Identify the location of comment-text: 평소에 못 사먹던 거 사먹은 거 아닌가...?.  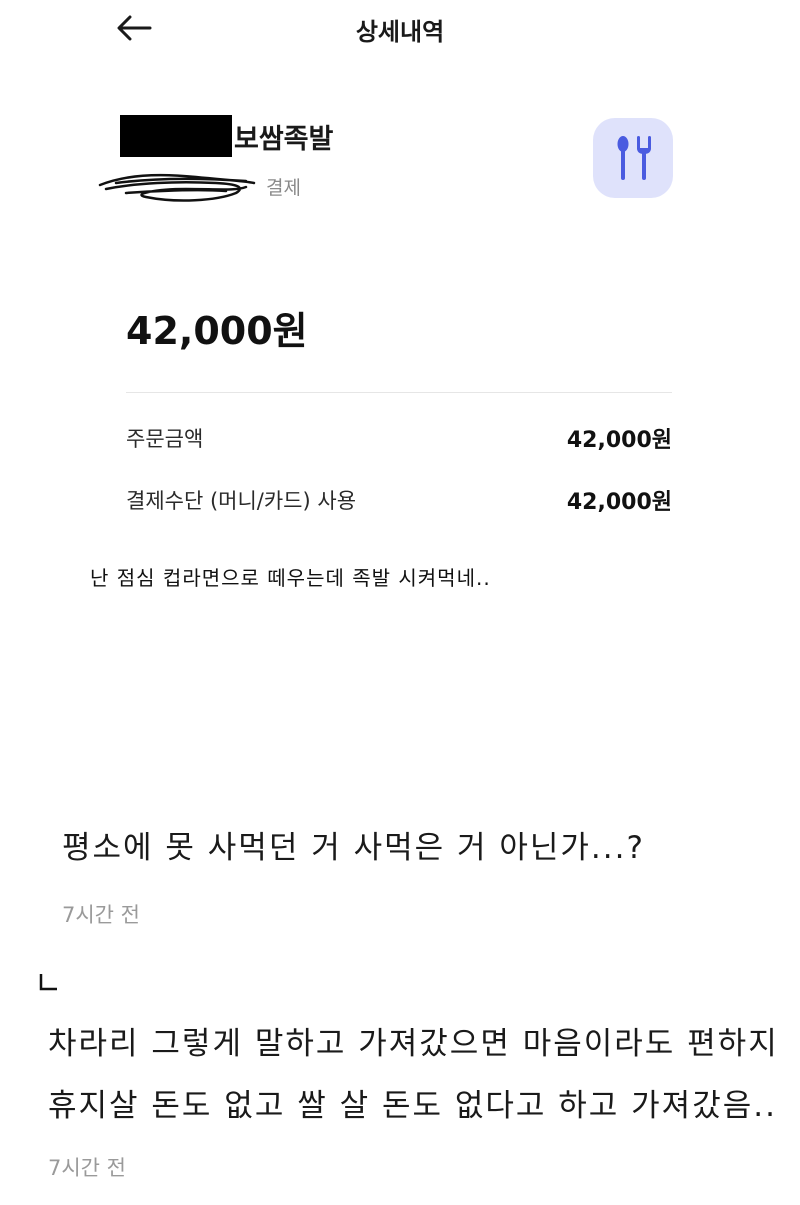
(353, 848).